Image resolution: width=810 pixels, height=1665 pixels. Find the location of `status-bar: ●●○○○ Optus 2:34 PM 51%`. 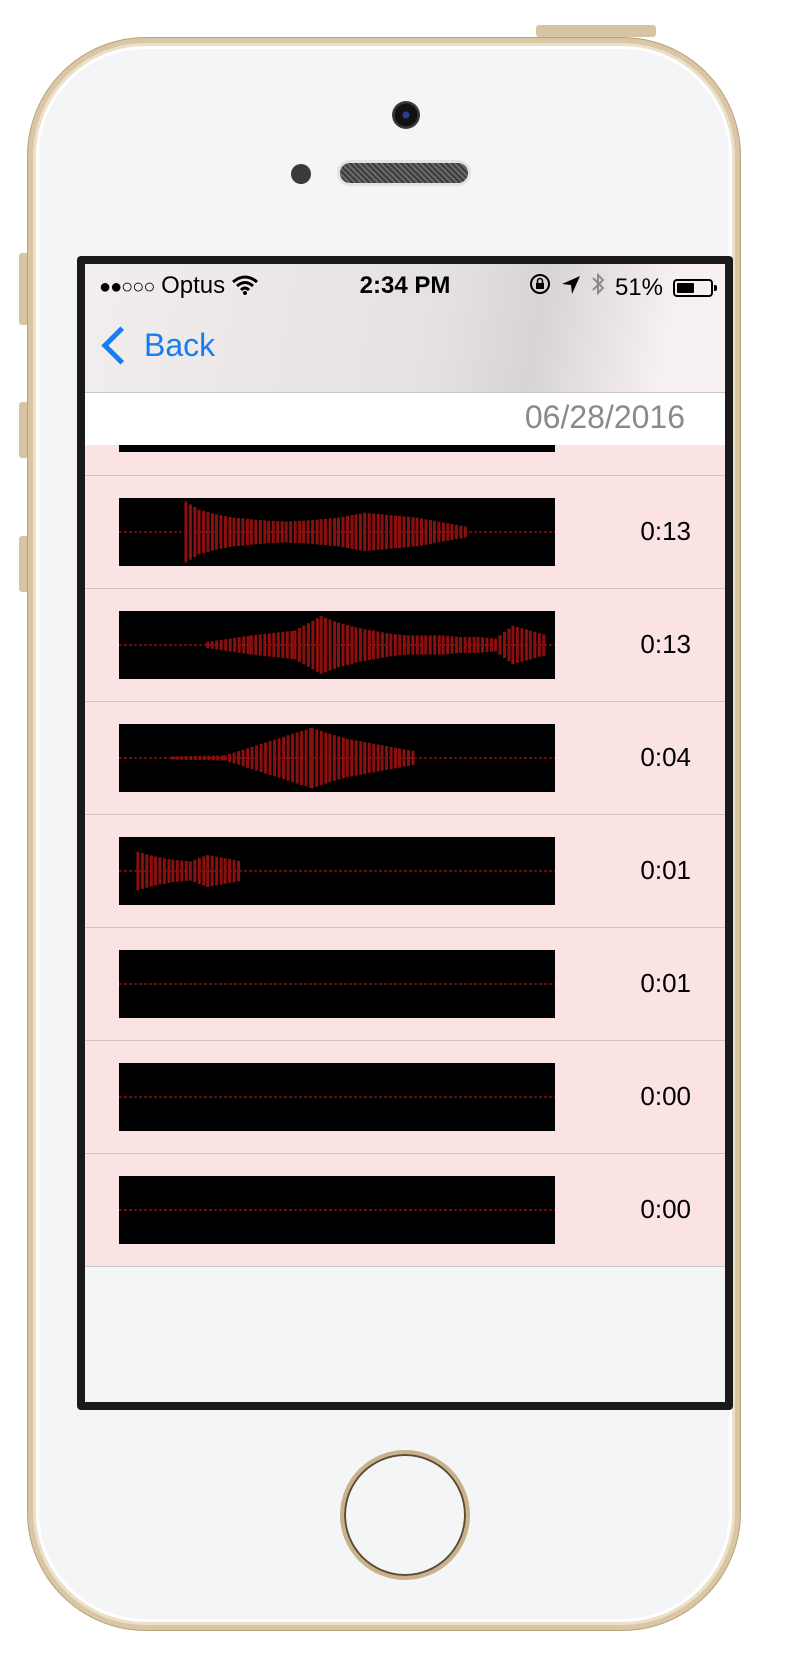

status-bar: ●●○○○ Optus 2:34 PM 51% is located at coordinates (405, 284).